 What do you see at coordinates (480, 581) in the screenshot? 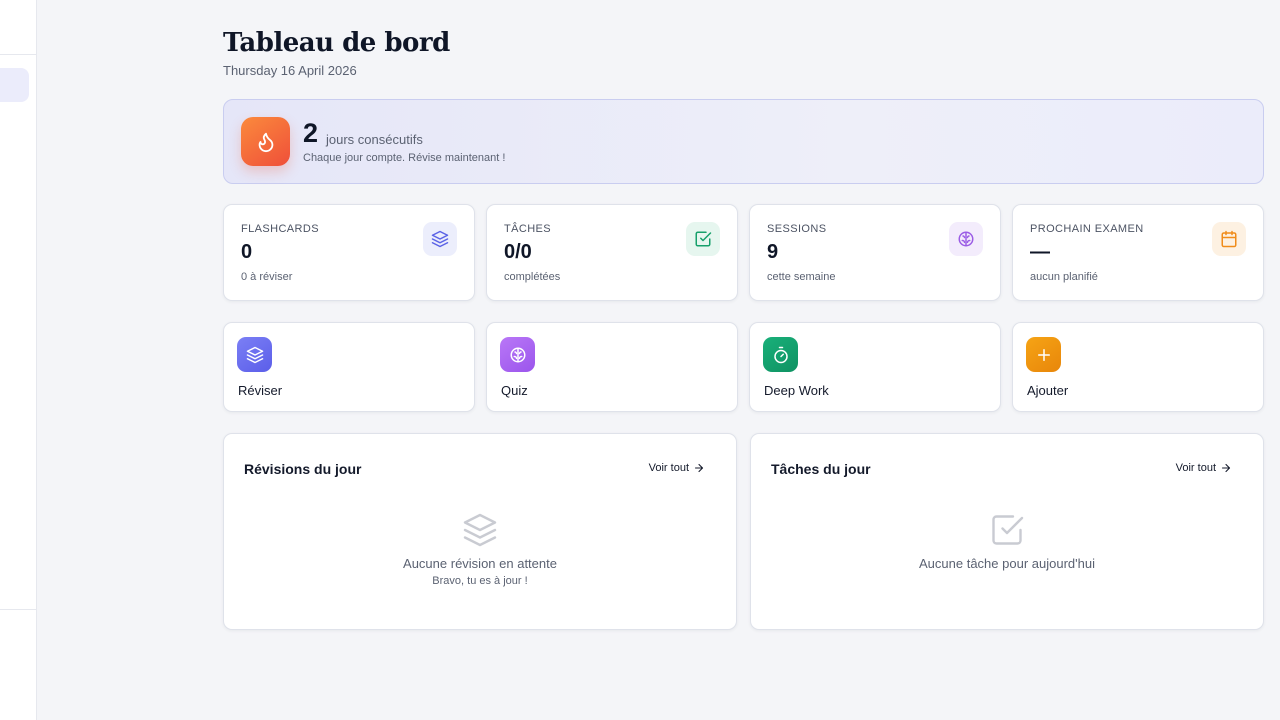
I see `empty-state-subtext: Bravo, tu es à jour !` at bounding box center [480, 581].